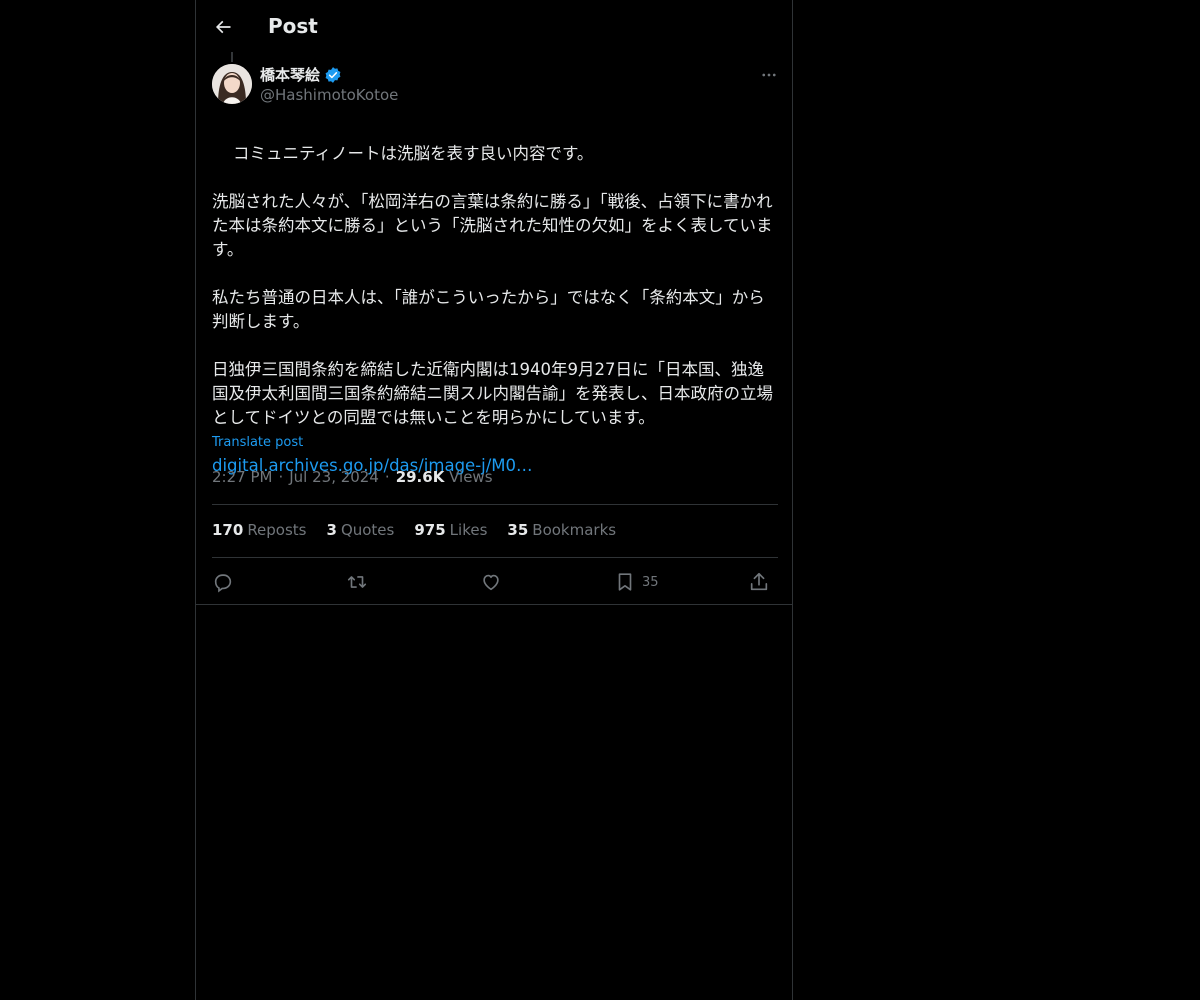  I want to click on back-button, so click(223, 27).